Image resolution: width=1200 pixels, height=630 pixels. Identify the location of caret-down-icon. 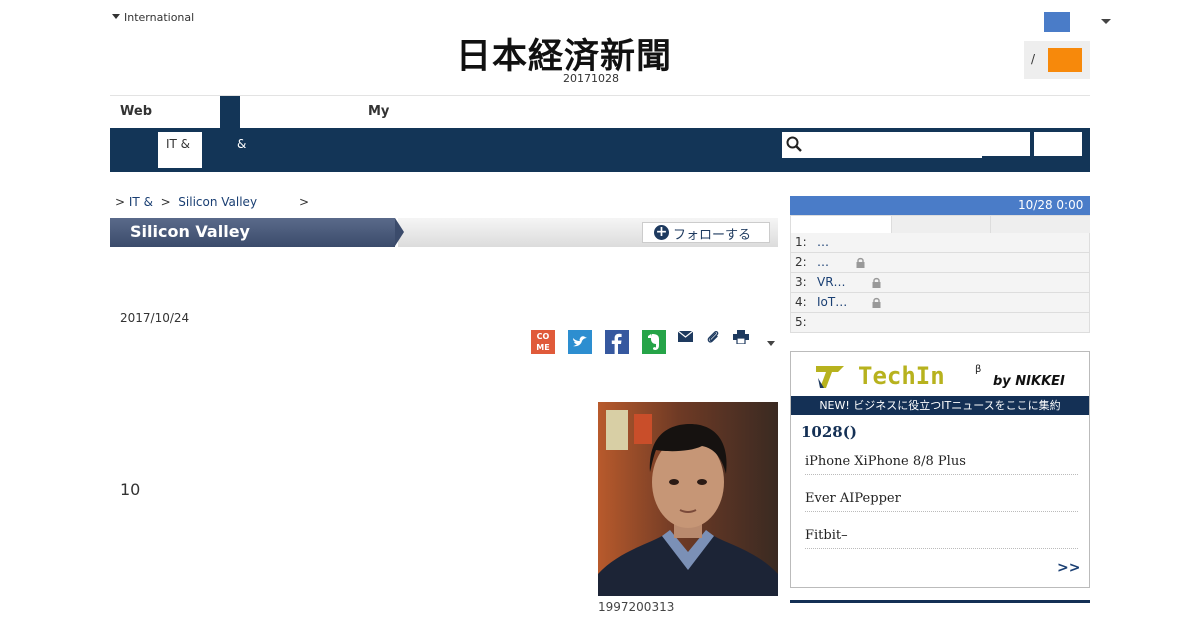
(116, 16).